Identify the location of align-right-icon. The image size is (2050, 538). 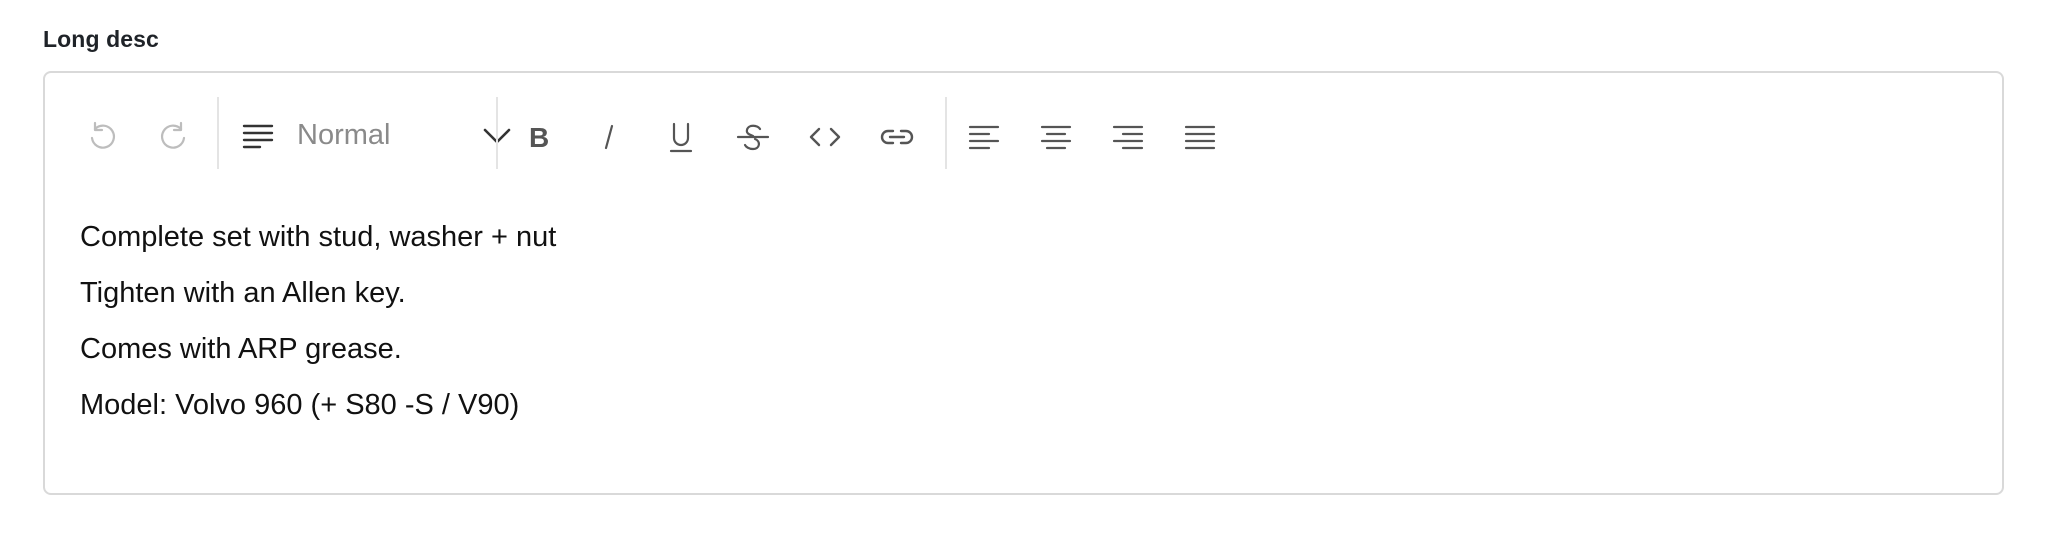
(1128, 137).